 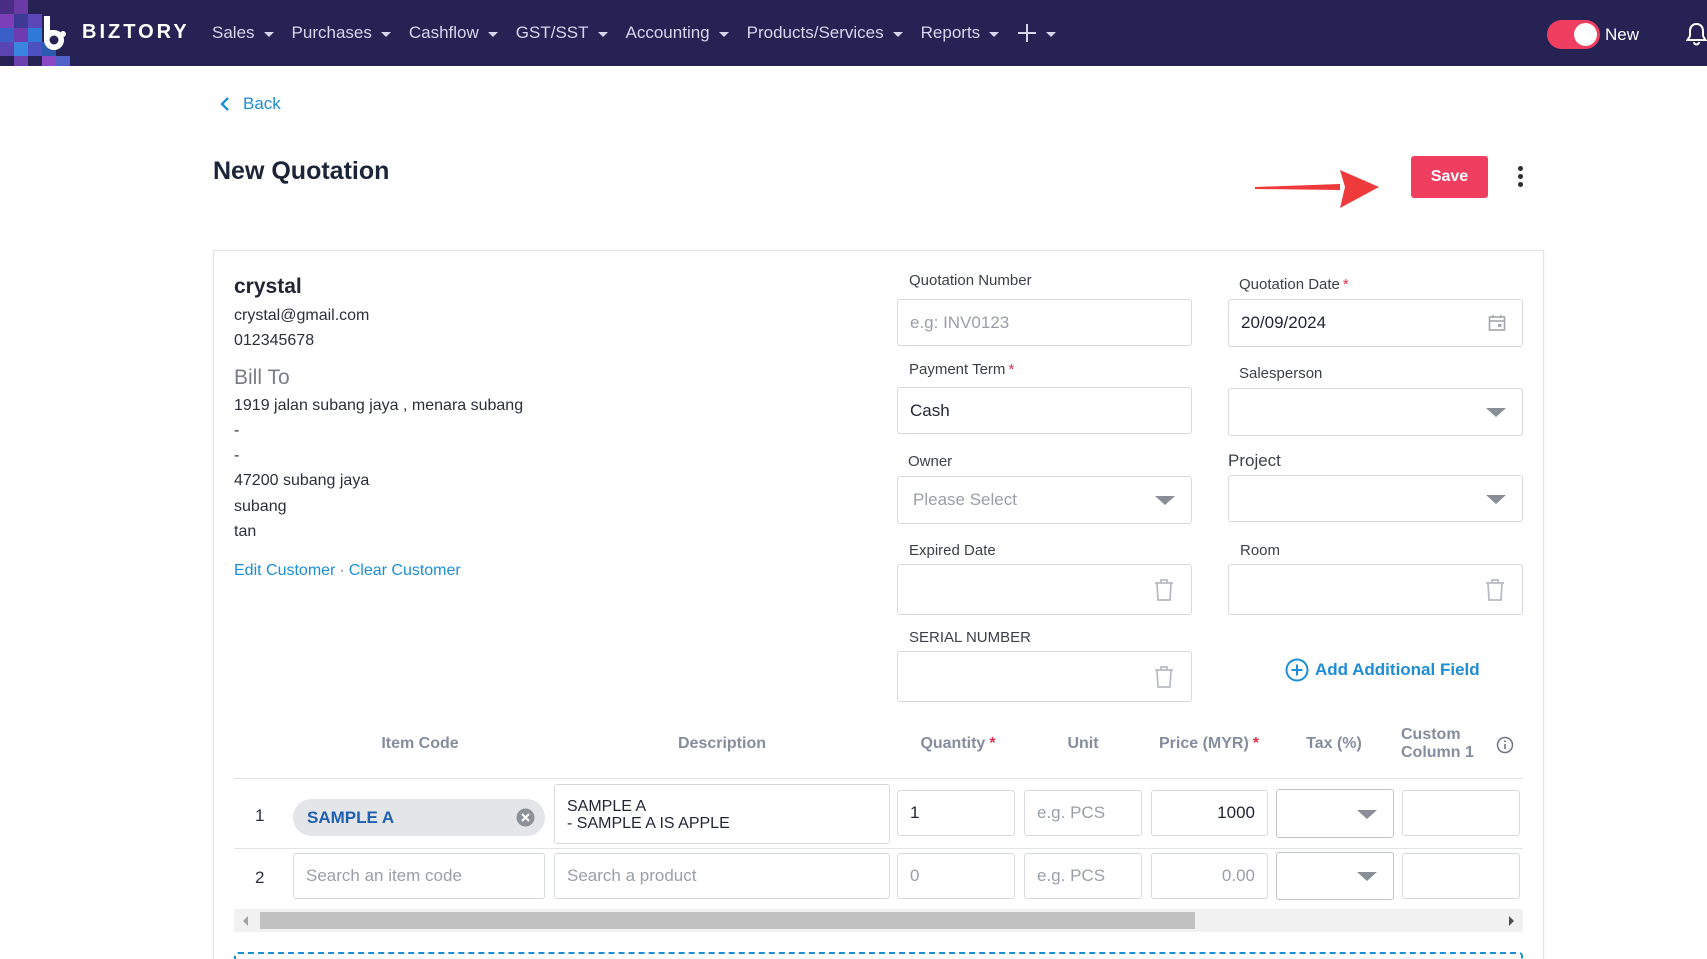 I want to click on table-header-divider, so click(x=878, y=778).